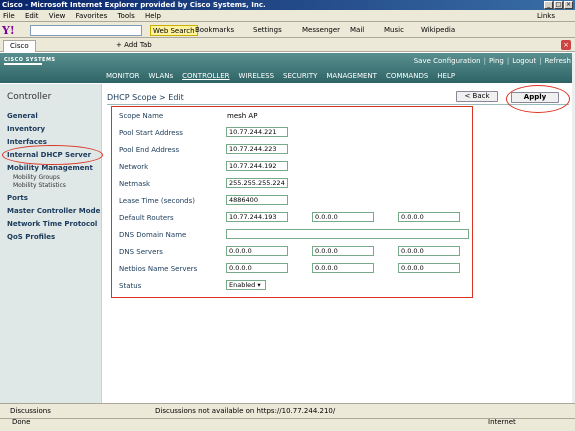 Image resolution: width=575 pixels, height=431 pixels. Describe the element at coordinates (26, 129) in the screenshot. I see `sidebar-item-inventory: Inventory` at that location.